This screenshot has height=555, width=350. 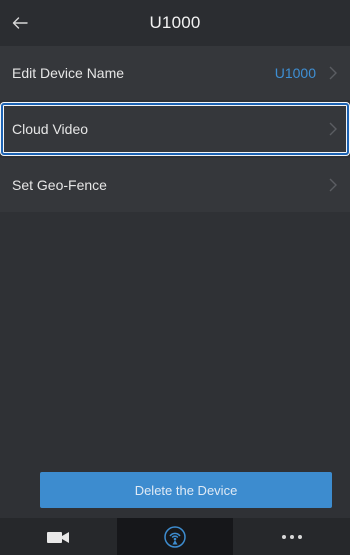 I want to click on app-header: U1000, so click(x=175, y=23).